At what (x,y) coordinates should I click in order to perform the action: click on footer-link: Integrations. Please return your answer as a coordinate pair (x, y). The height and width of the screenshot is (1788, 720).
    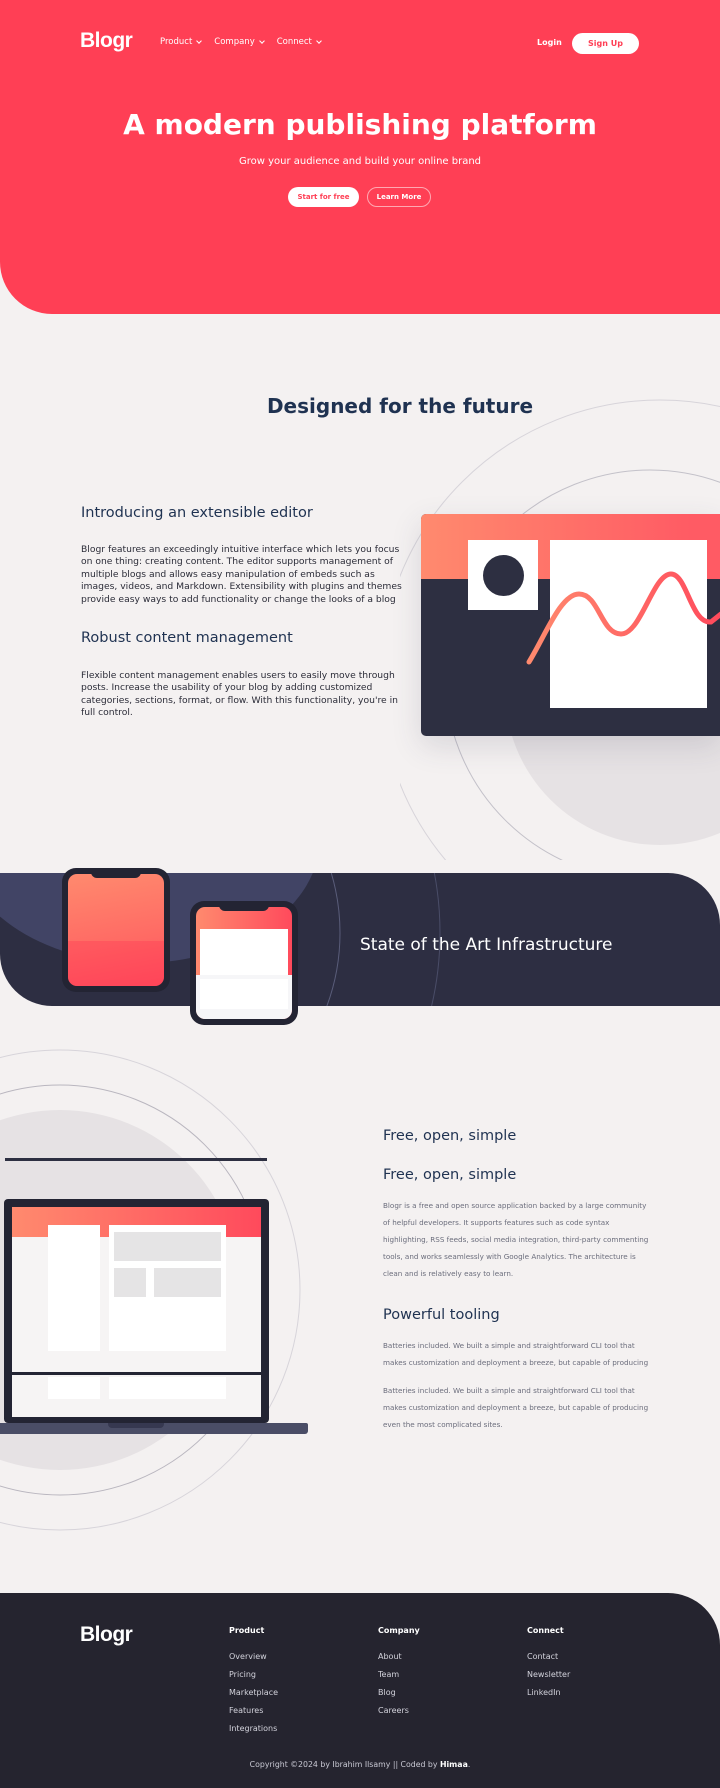
    Looking at the image, I should click on (253, 1733).